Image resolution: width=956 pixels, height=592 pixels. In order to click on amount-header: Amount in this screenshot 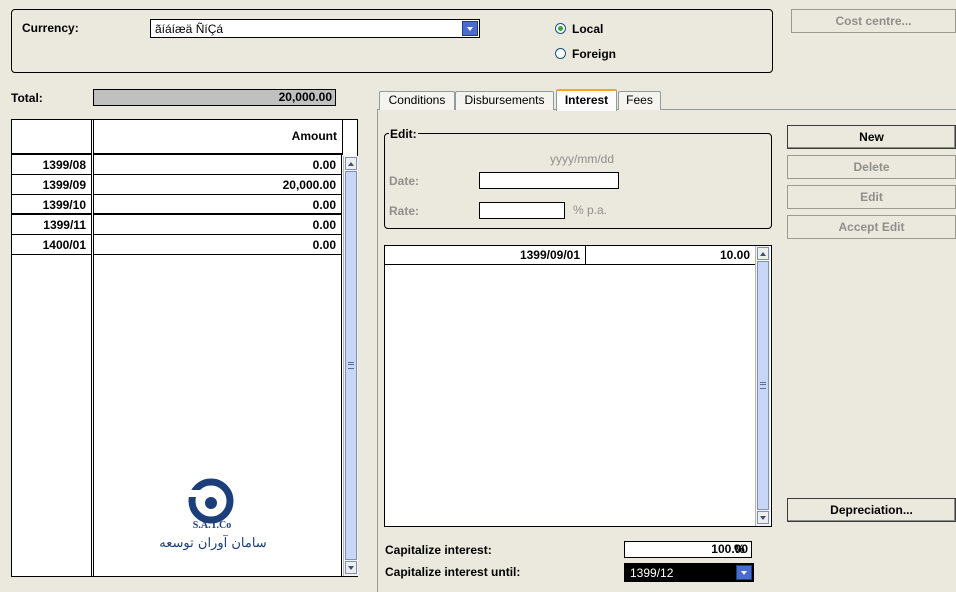, I will do `click(218, 137)`.